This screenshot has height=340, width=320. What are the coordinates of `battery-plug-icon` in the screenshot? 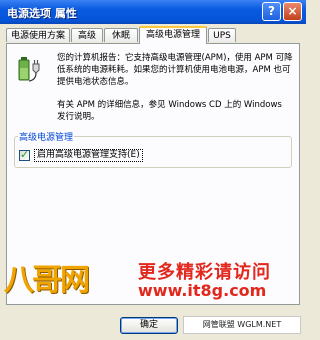 It's located at (29, 69).